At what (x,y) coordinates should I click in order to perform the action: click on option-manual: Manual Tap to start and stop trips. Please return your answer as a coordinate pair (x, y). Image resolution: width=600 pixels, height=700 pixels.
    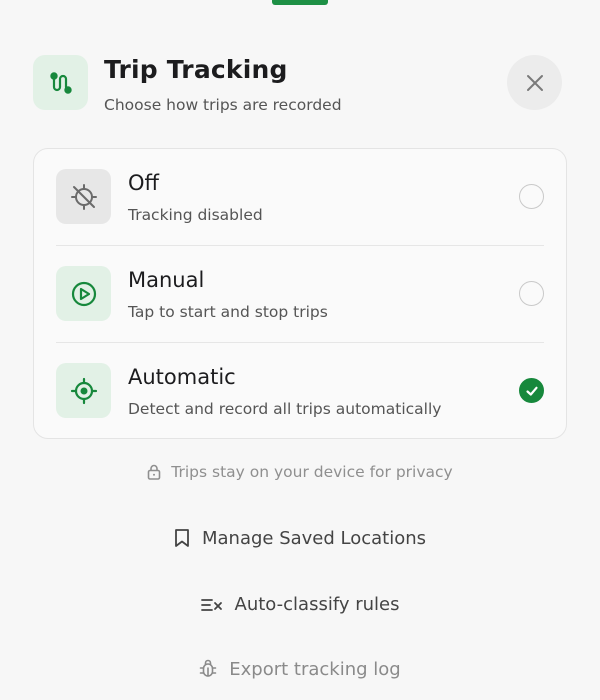
    Looking at the image, I should click on (300, 294).